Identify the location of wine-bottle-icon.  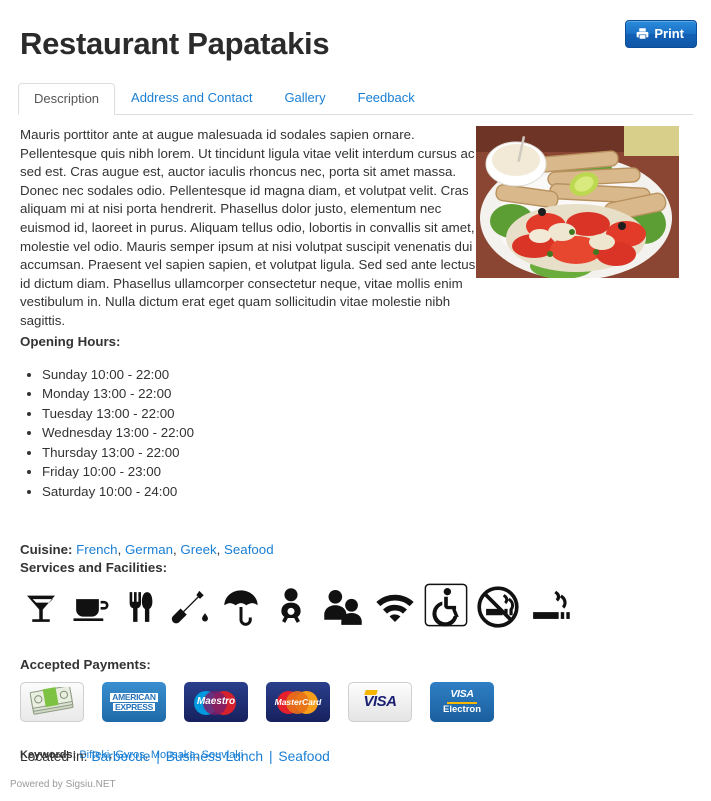
(189, 607).